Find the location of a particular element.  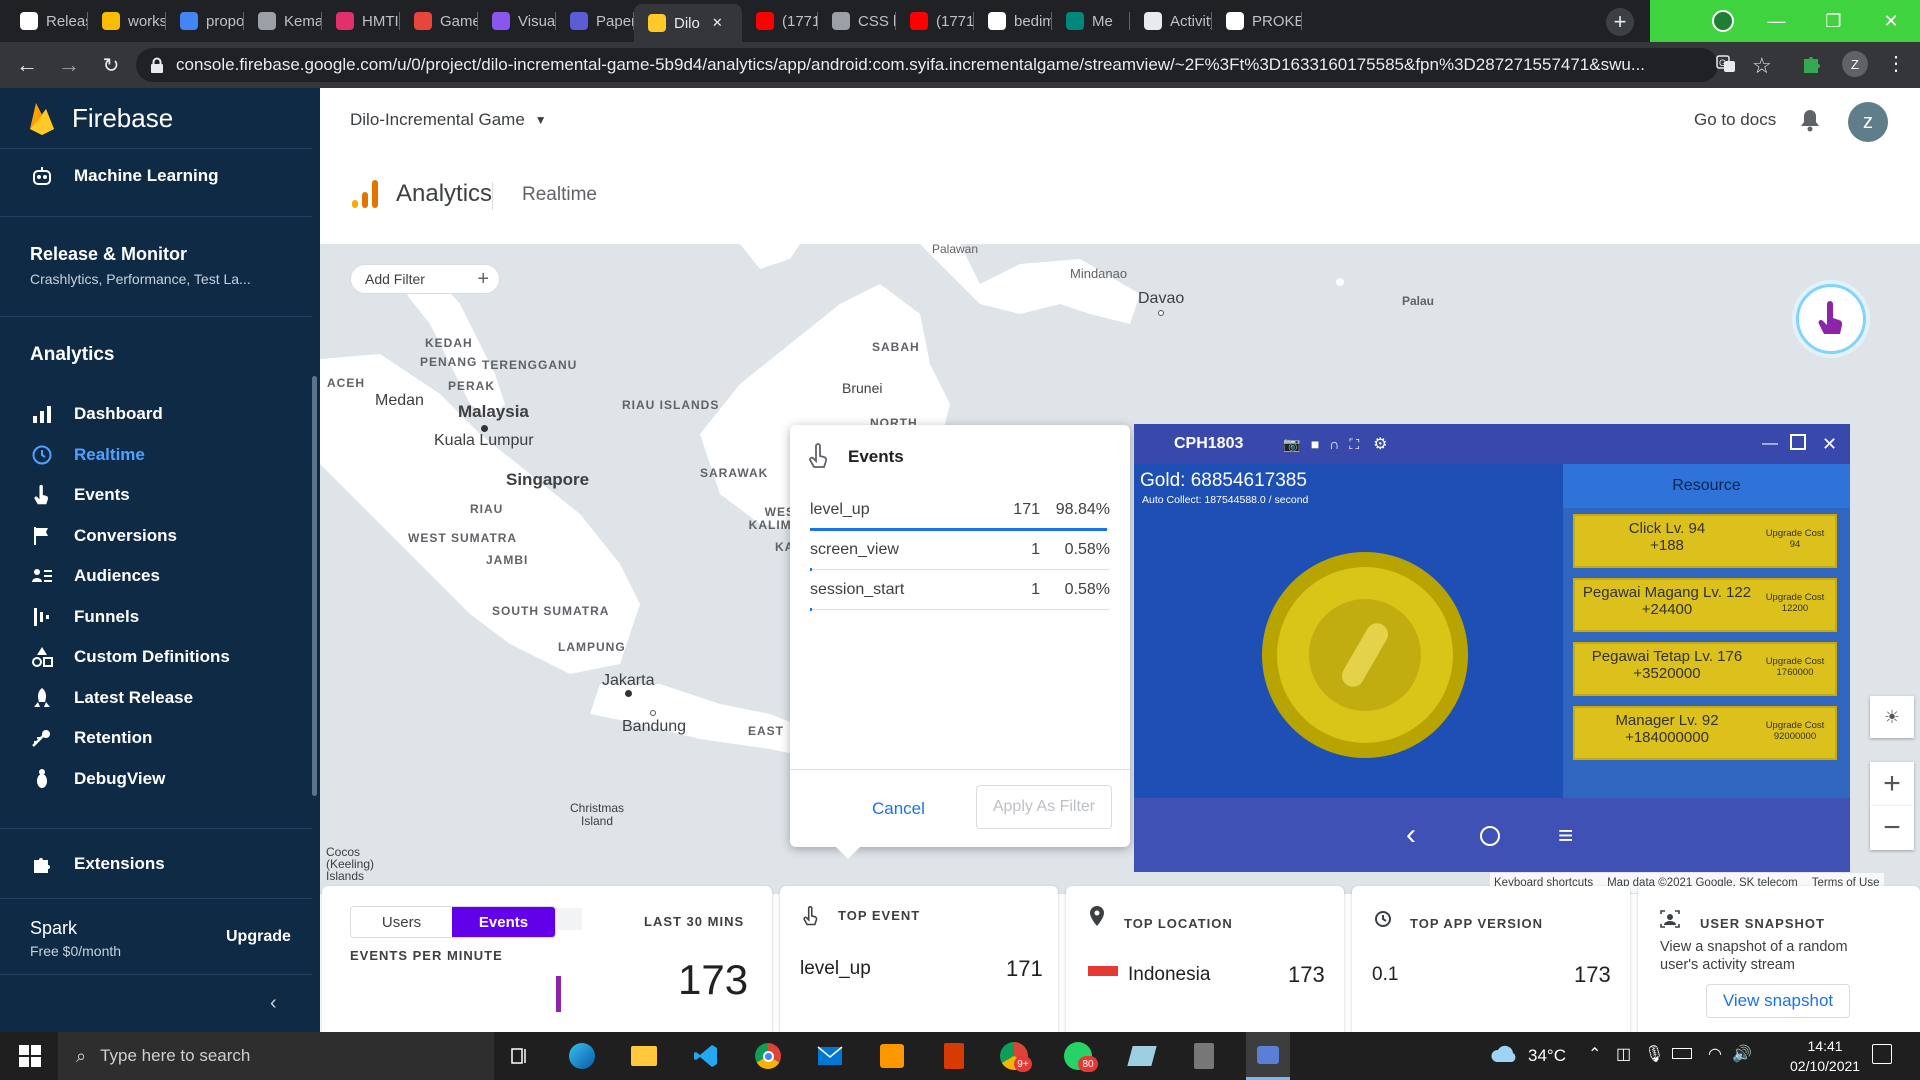

back-arrow-icon: ← is located at coordinates (27, 65).